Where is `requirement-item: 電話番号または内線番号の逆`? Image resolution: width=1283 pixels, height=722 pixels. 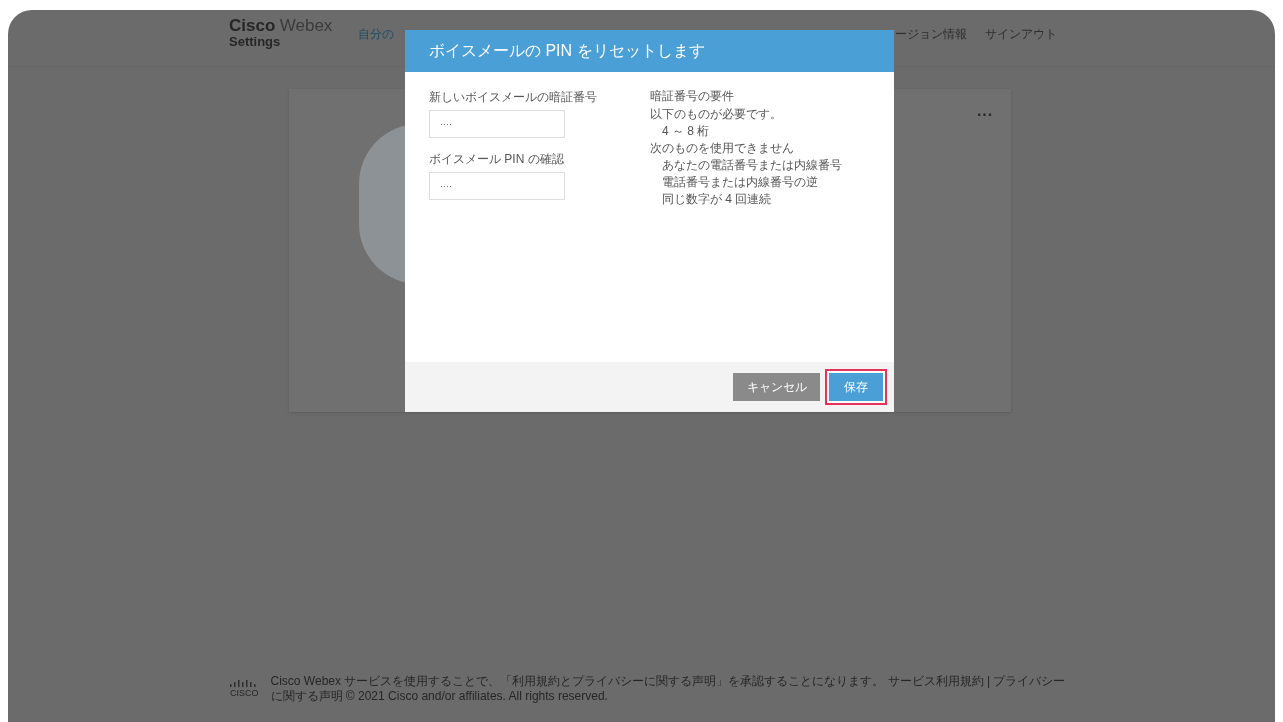 requirement-item: 電話番号または内線番号の逆 is located at coordinates (740, 182).